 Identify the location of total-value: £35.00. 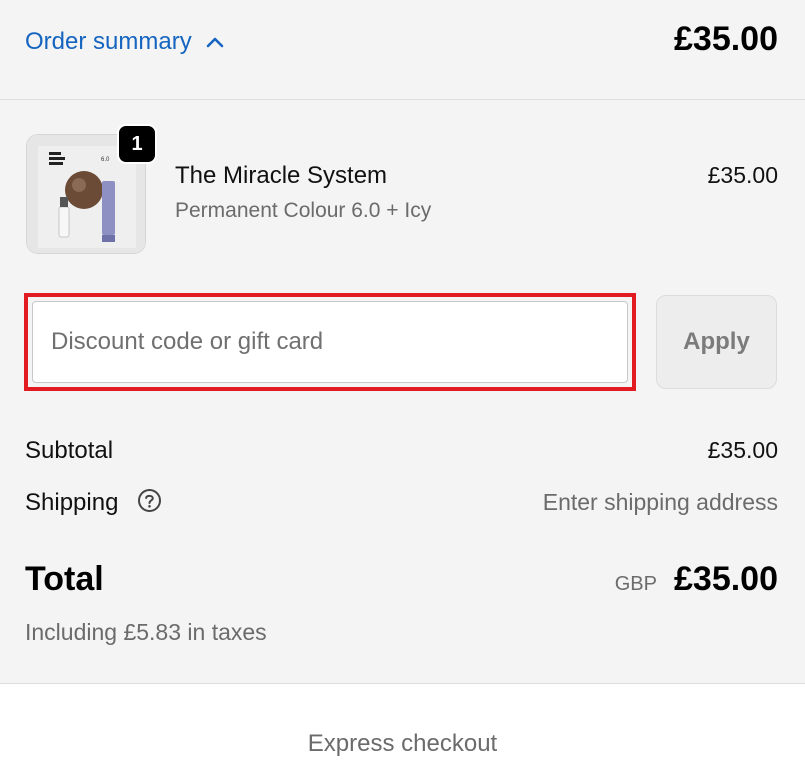
(726, 579).